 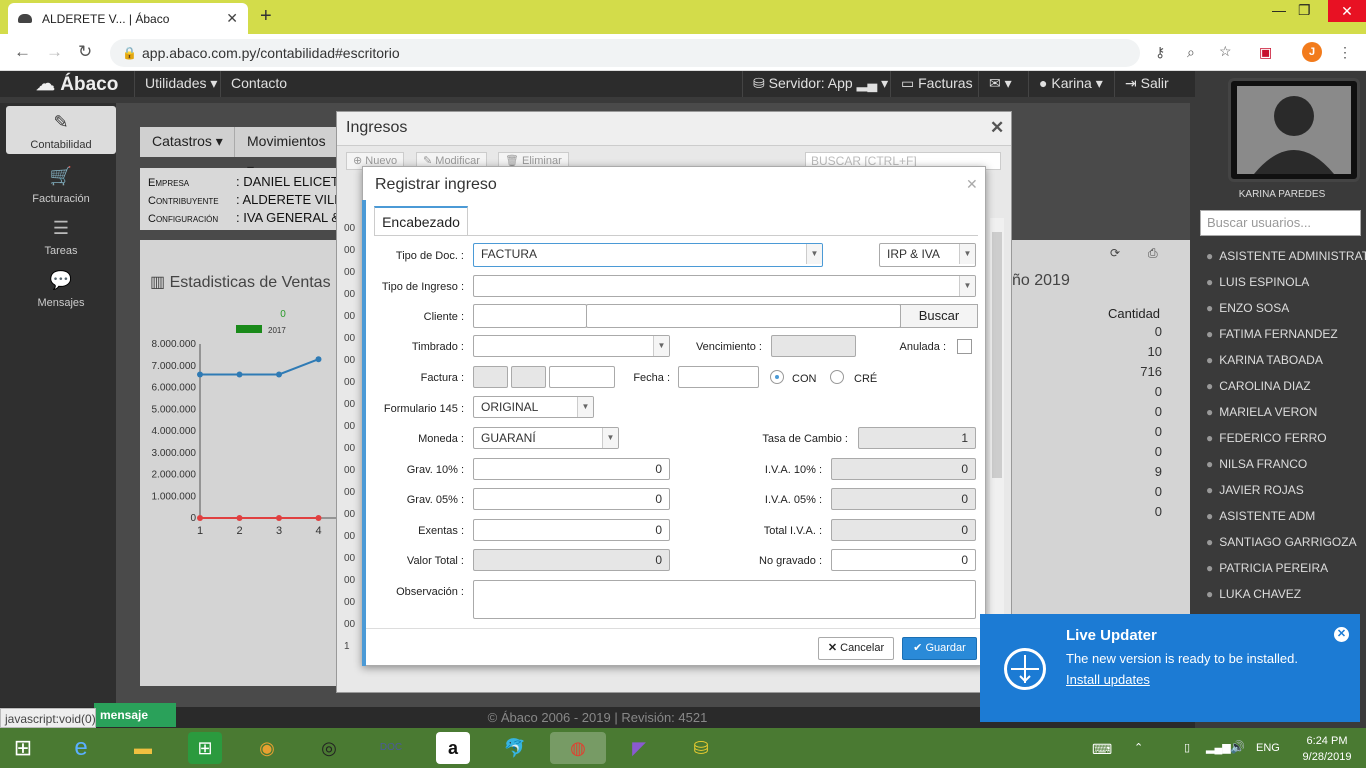 What do you see at coordinates (1115, 253) in the screenshot?
I see `refresh-icon: ⟳` at bounding box center [1115, 253].